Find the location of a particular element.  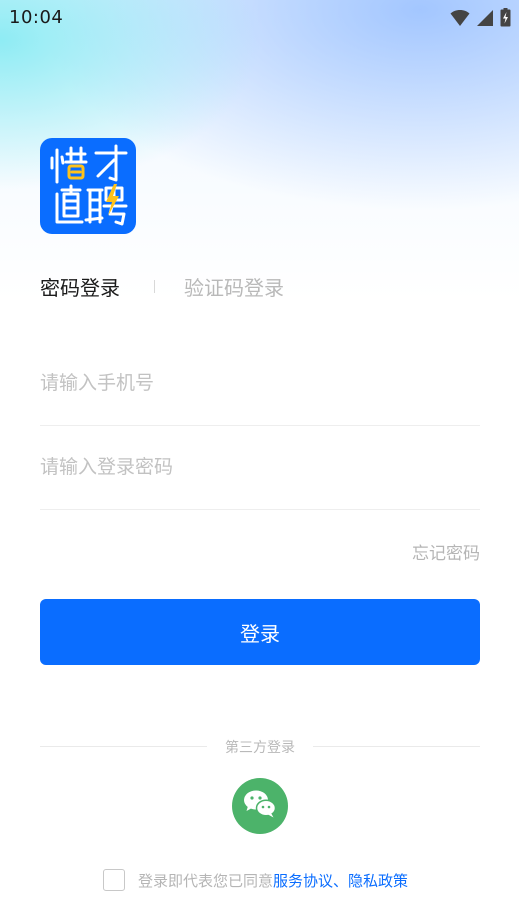

status-time: 10:04 is located at coordinates (36, 17).